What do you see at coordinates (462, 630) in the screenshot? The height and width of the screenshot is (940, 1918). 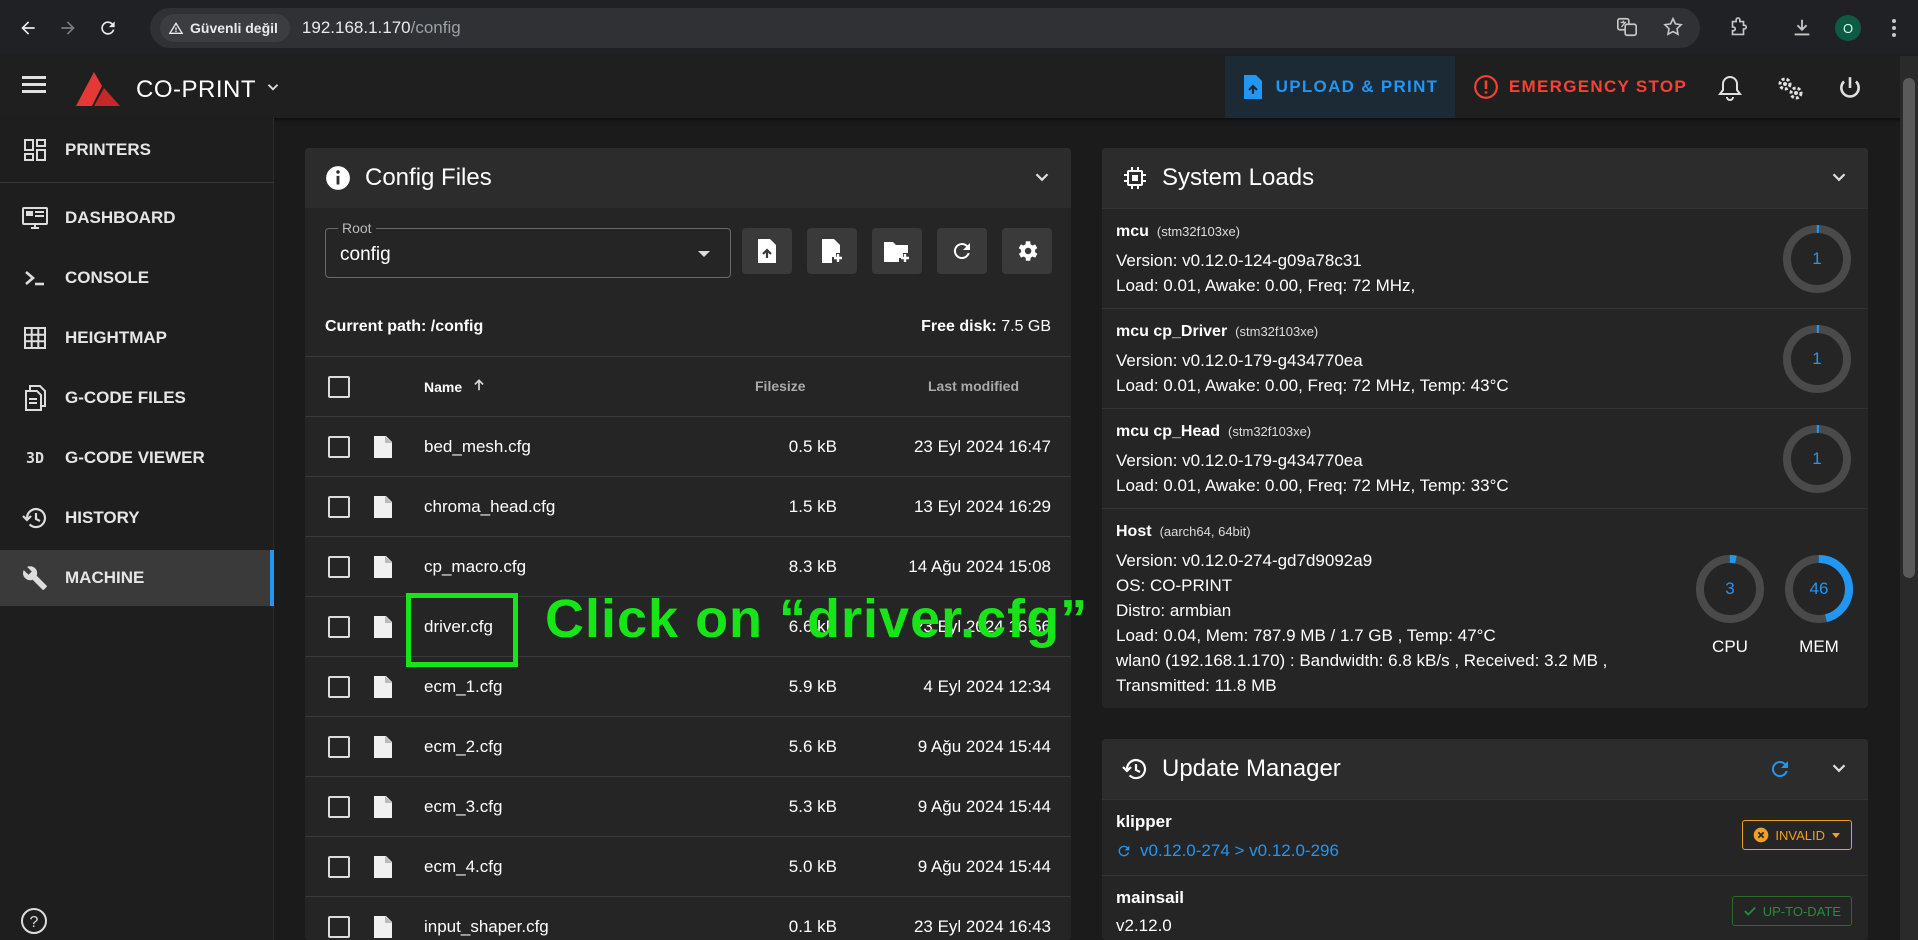 I see `highlight-box` at bounding box center [462, 630].